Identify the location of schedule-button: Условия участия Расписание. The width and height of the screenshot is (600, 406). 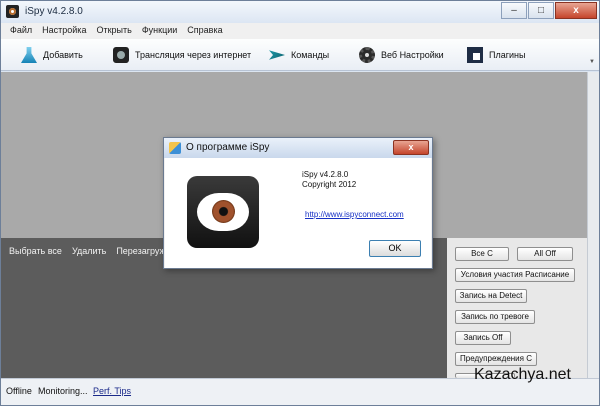
(515, 275).